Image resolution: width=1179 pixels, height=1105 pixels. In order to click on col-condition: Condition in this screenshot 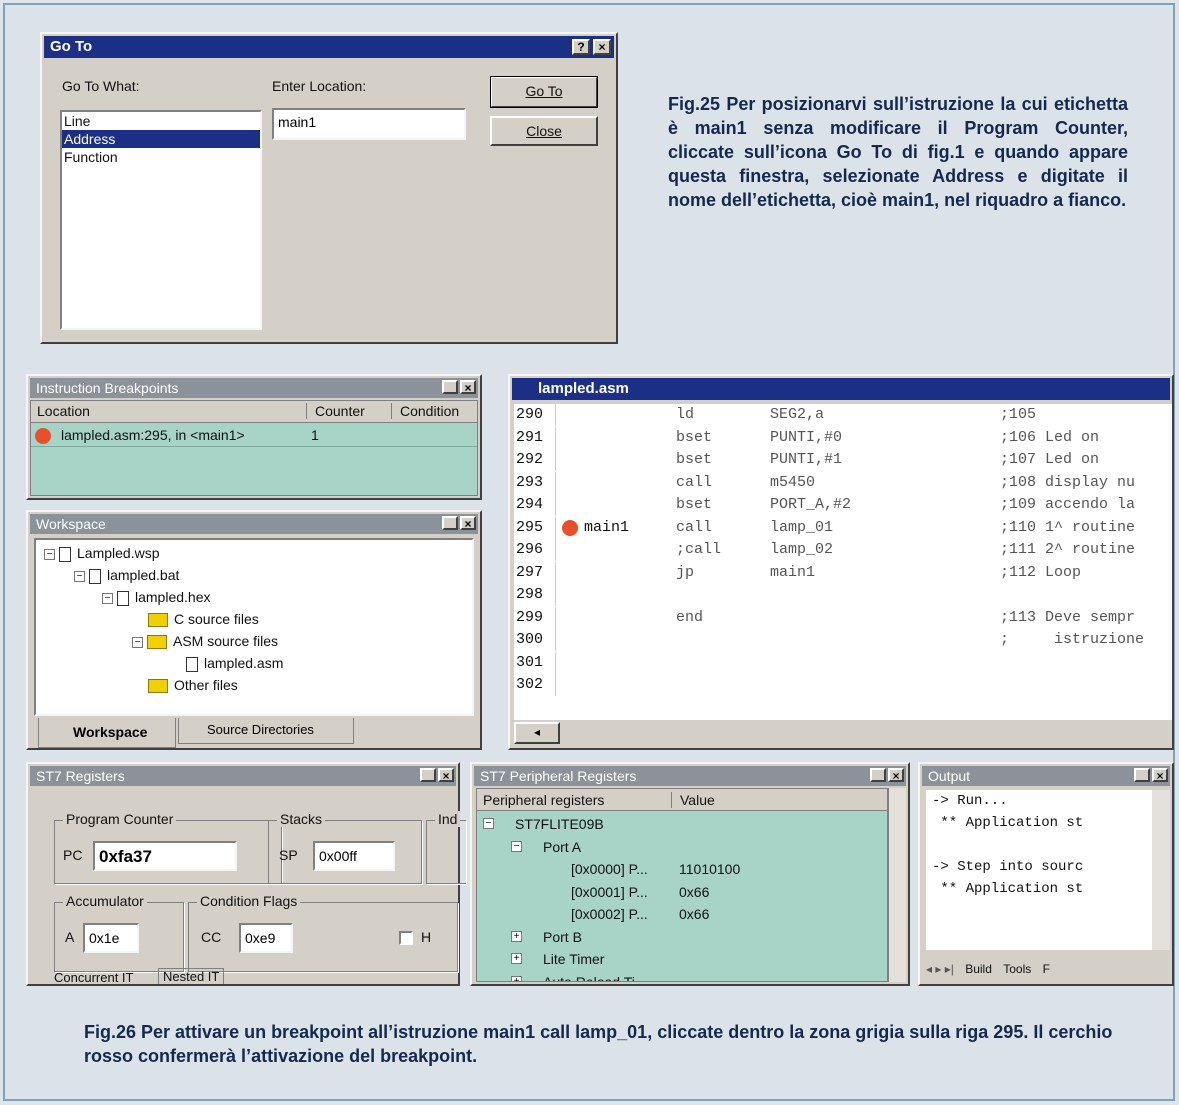, I will do `click(425, 411)`.